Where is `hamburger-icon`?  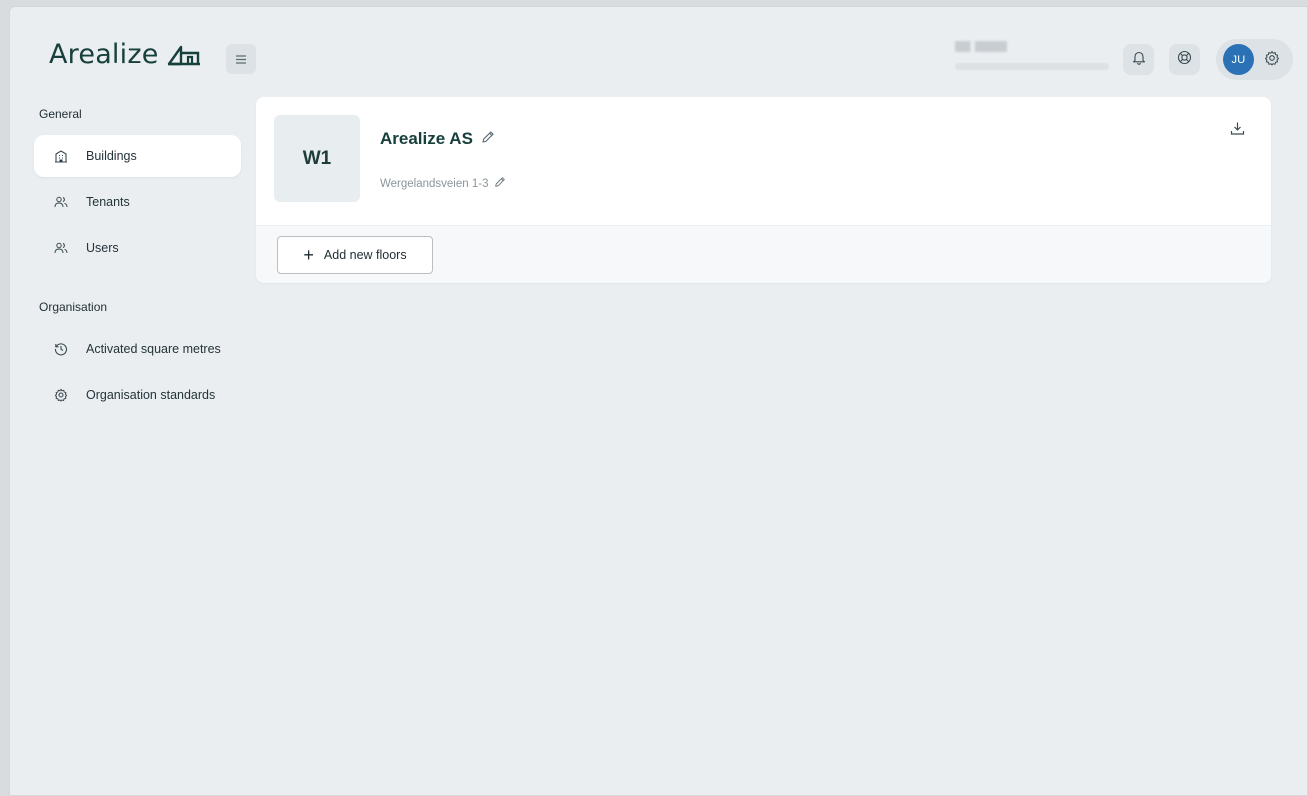 hamburger-icon is located at coordinates (241, 59).